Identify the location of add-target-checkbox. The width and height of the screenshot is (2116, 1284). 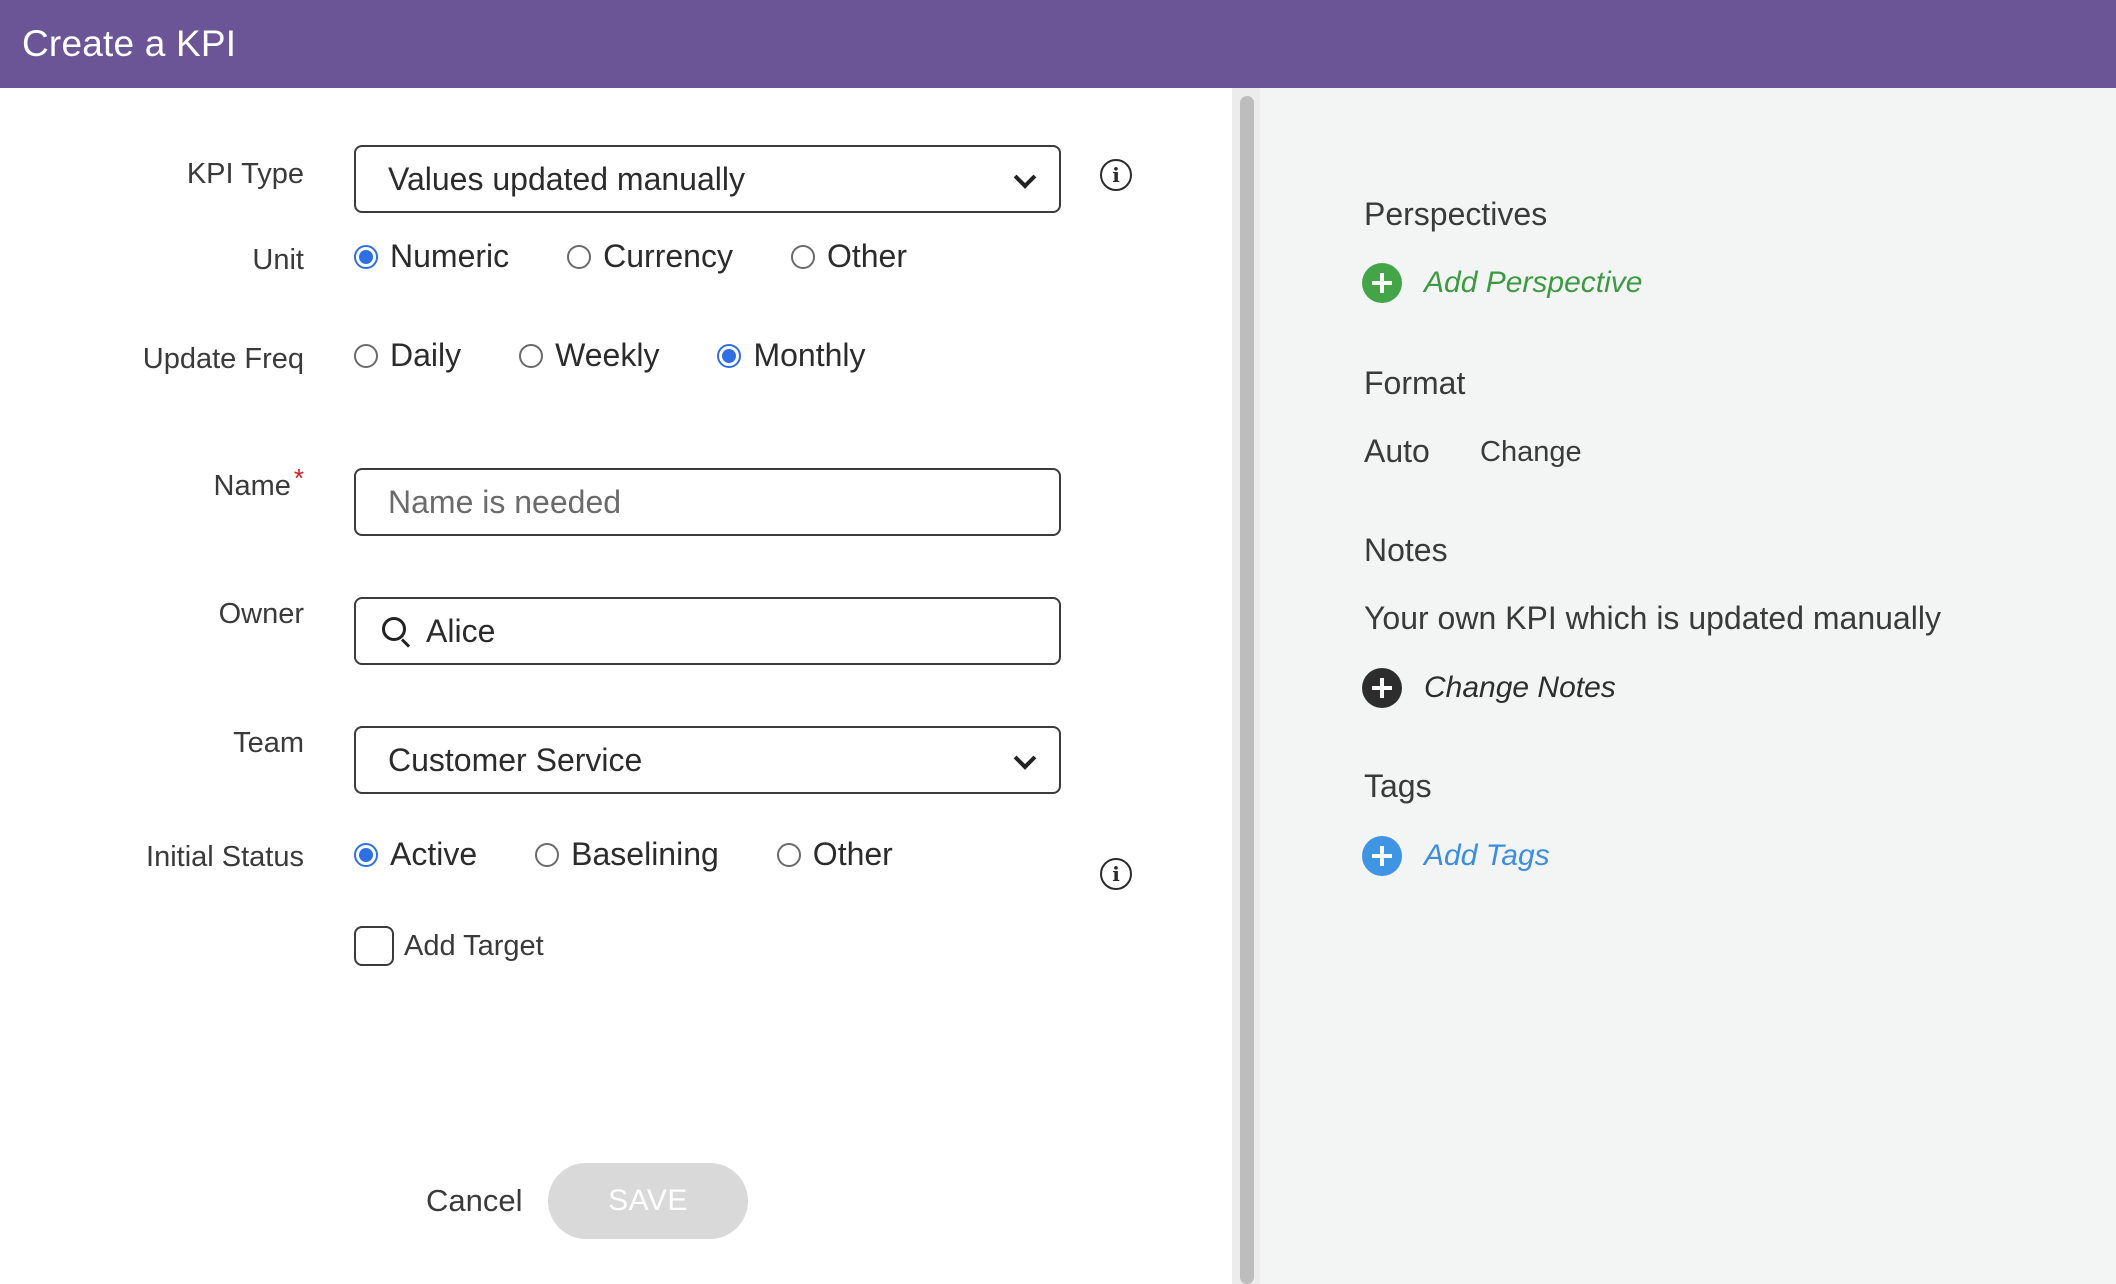
(374, 946).